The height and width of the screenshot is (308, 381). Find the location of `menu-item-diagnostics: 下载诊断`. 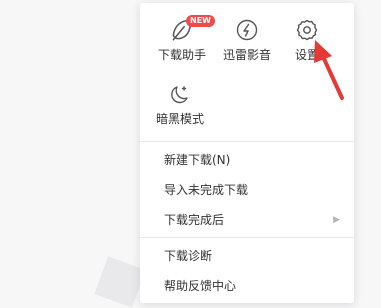

menu-item-diagnostics: 下载诊断 is located at coordinates (247, 256).